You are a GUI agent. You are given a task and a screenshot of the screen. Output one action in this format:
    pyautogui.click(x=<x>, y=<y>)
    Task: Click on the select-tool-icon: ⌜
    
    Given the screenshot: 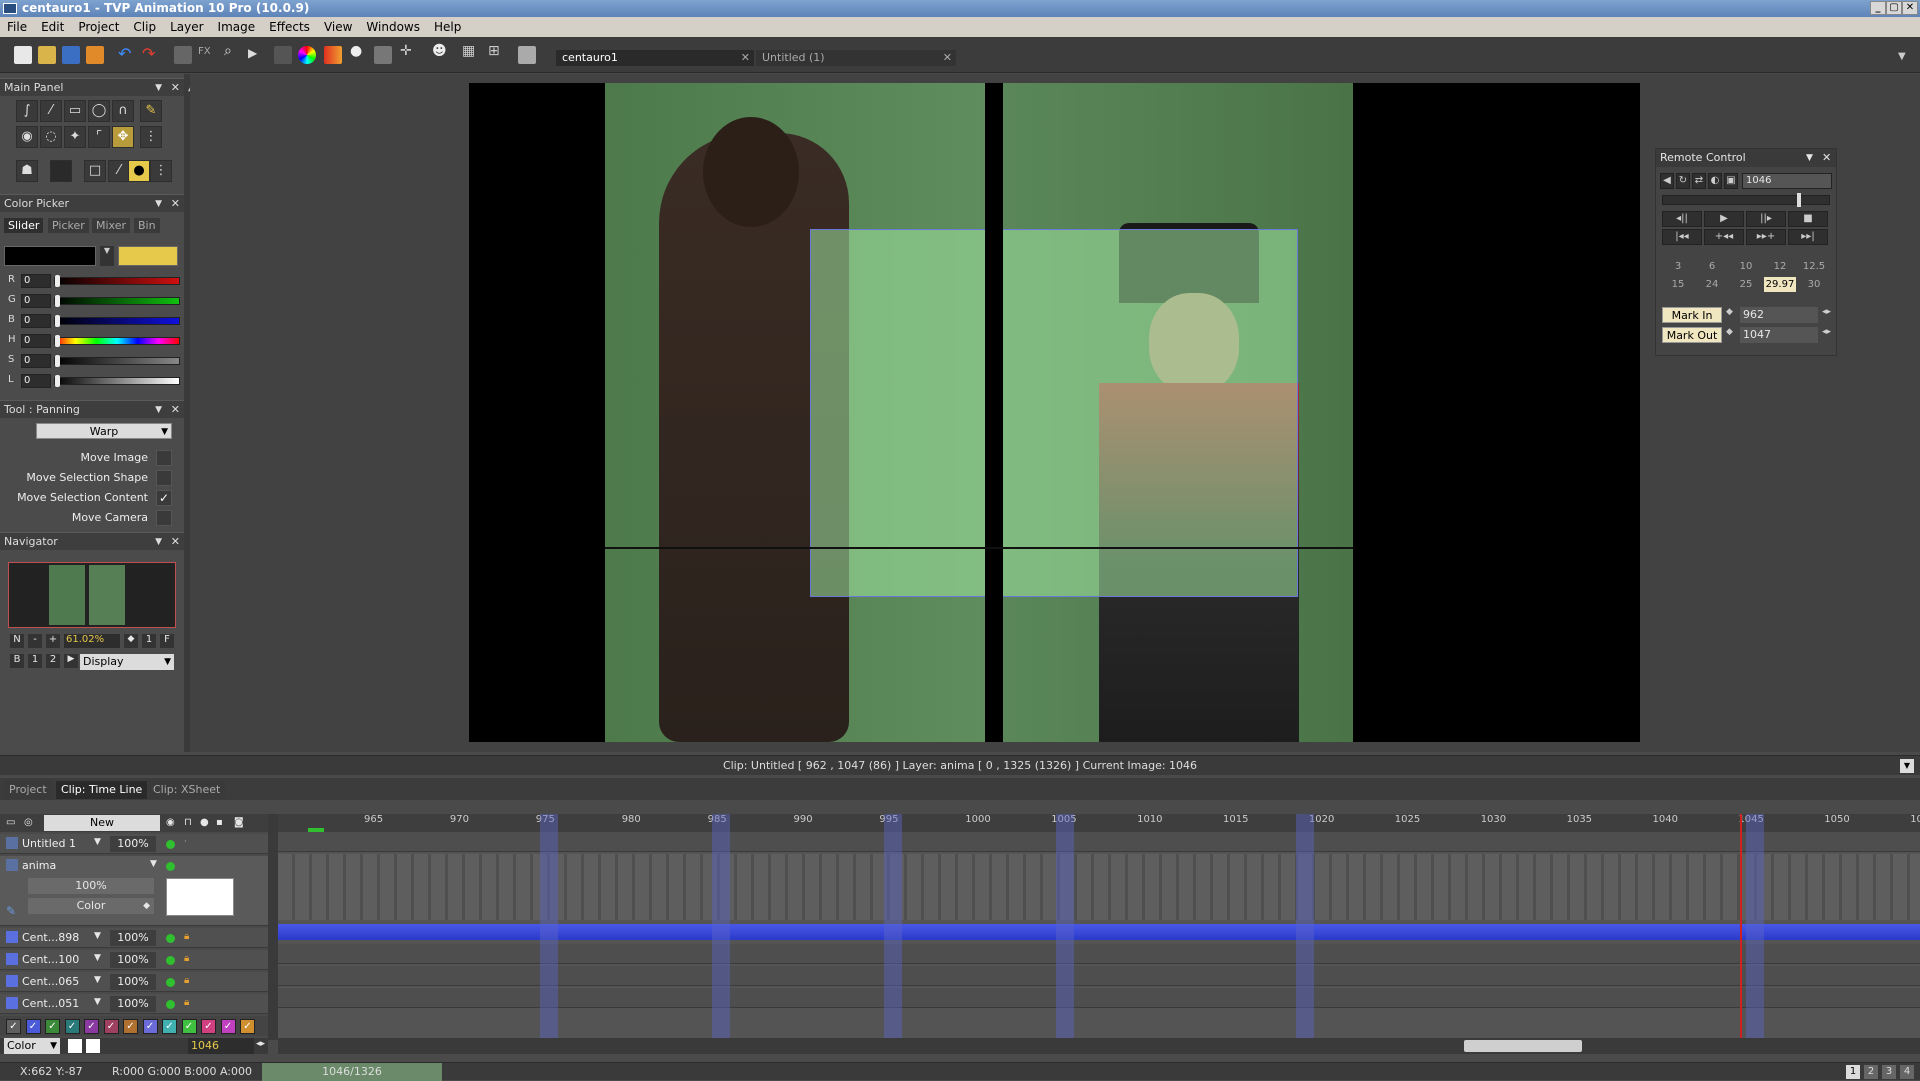 What is the action you would take?
    pyautogui.click(x=99, y=137)
    